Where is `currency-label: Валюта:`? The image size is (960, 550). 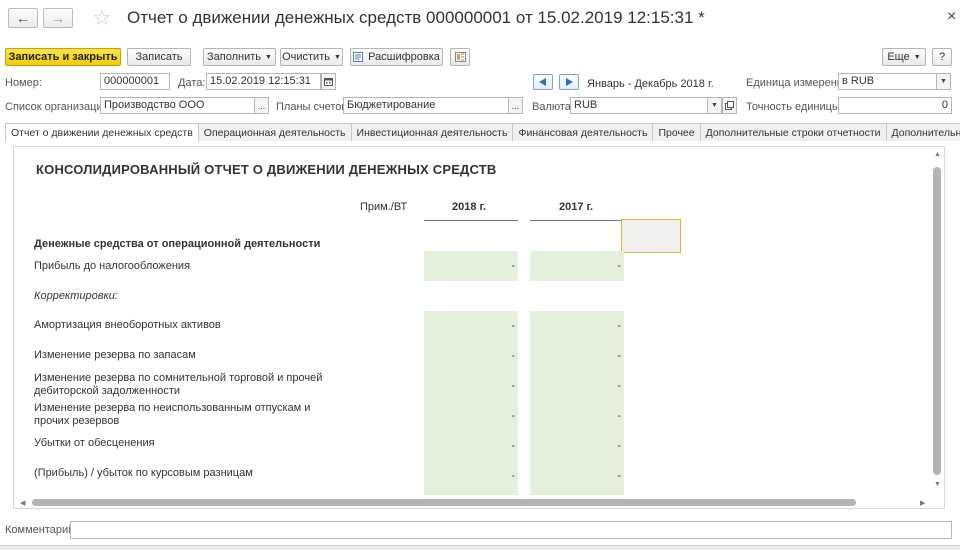 currency-label: Валюта: is located at coordinates (553, 107).